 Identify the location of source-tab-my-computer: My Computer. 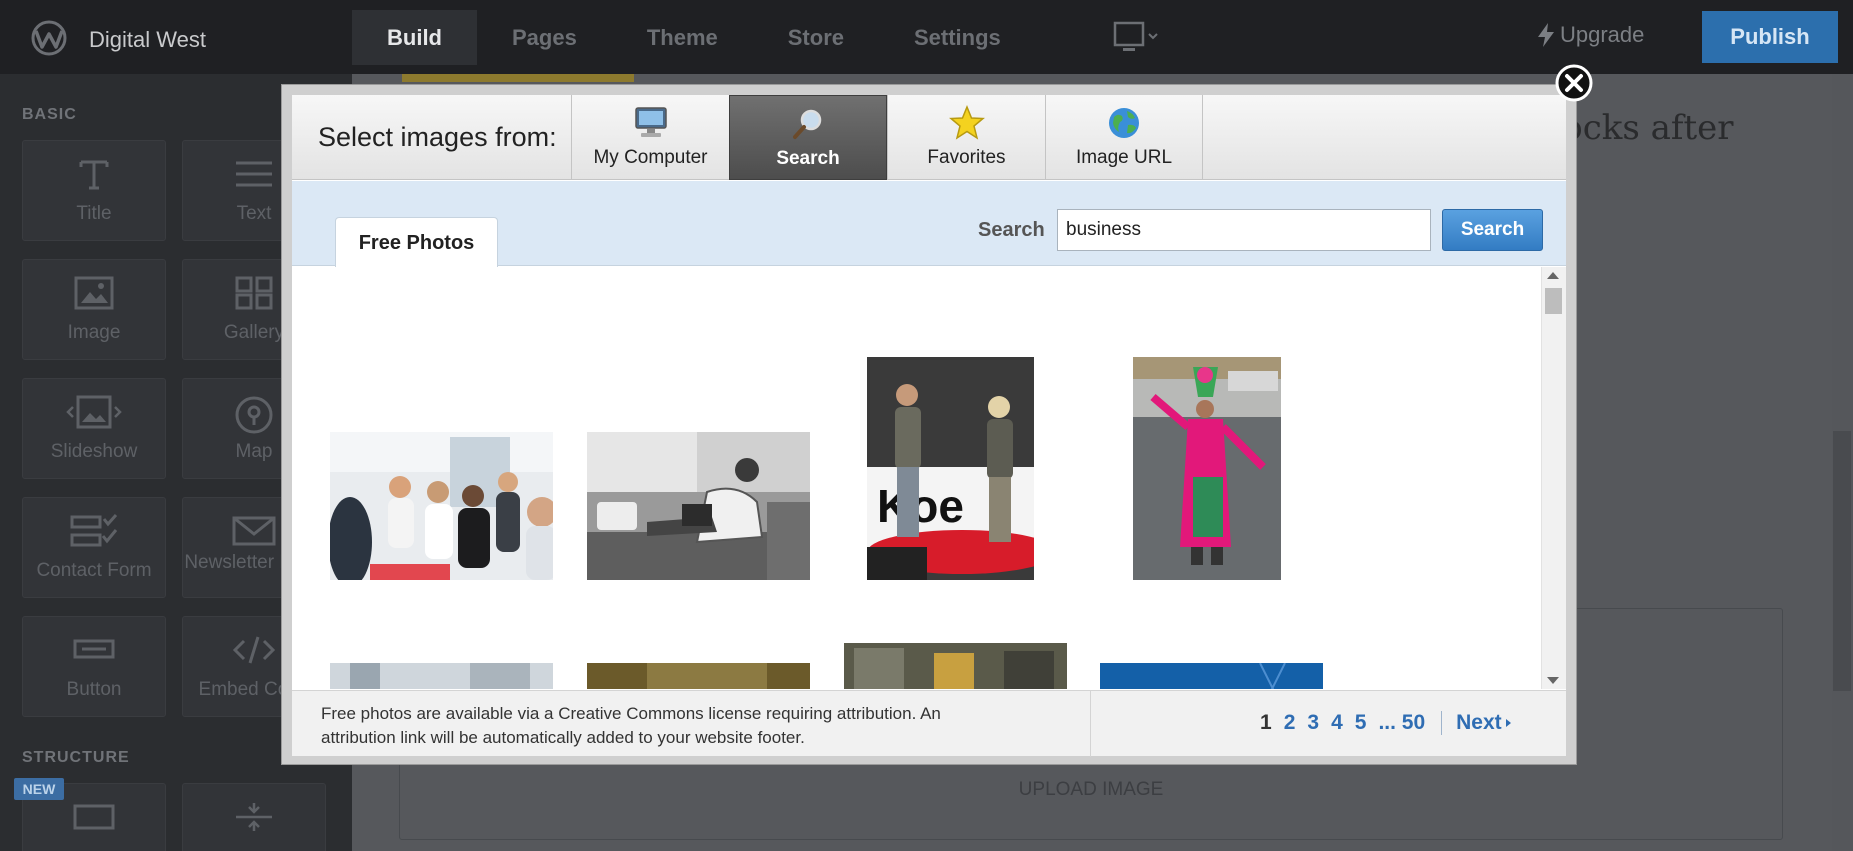
(650, 137).